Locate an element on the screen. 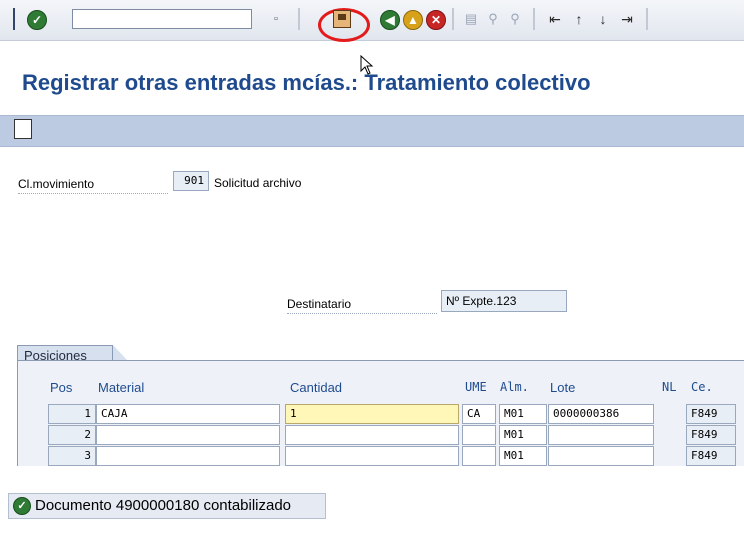 This screenshot has width=744, height=535. row-2-quantity is located at coordinates (372, 435).